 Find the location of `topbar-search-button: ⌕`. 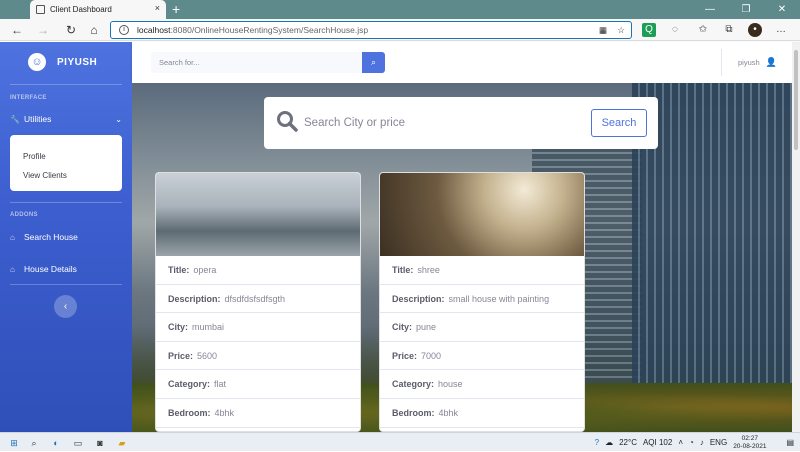

topbar-search-button: ⌕ is located at coordinates (373, 62).